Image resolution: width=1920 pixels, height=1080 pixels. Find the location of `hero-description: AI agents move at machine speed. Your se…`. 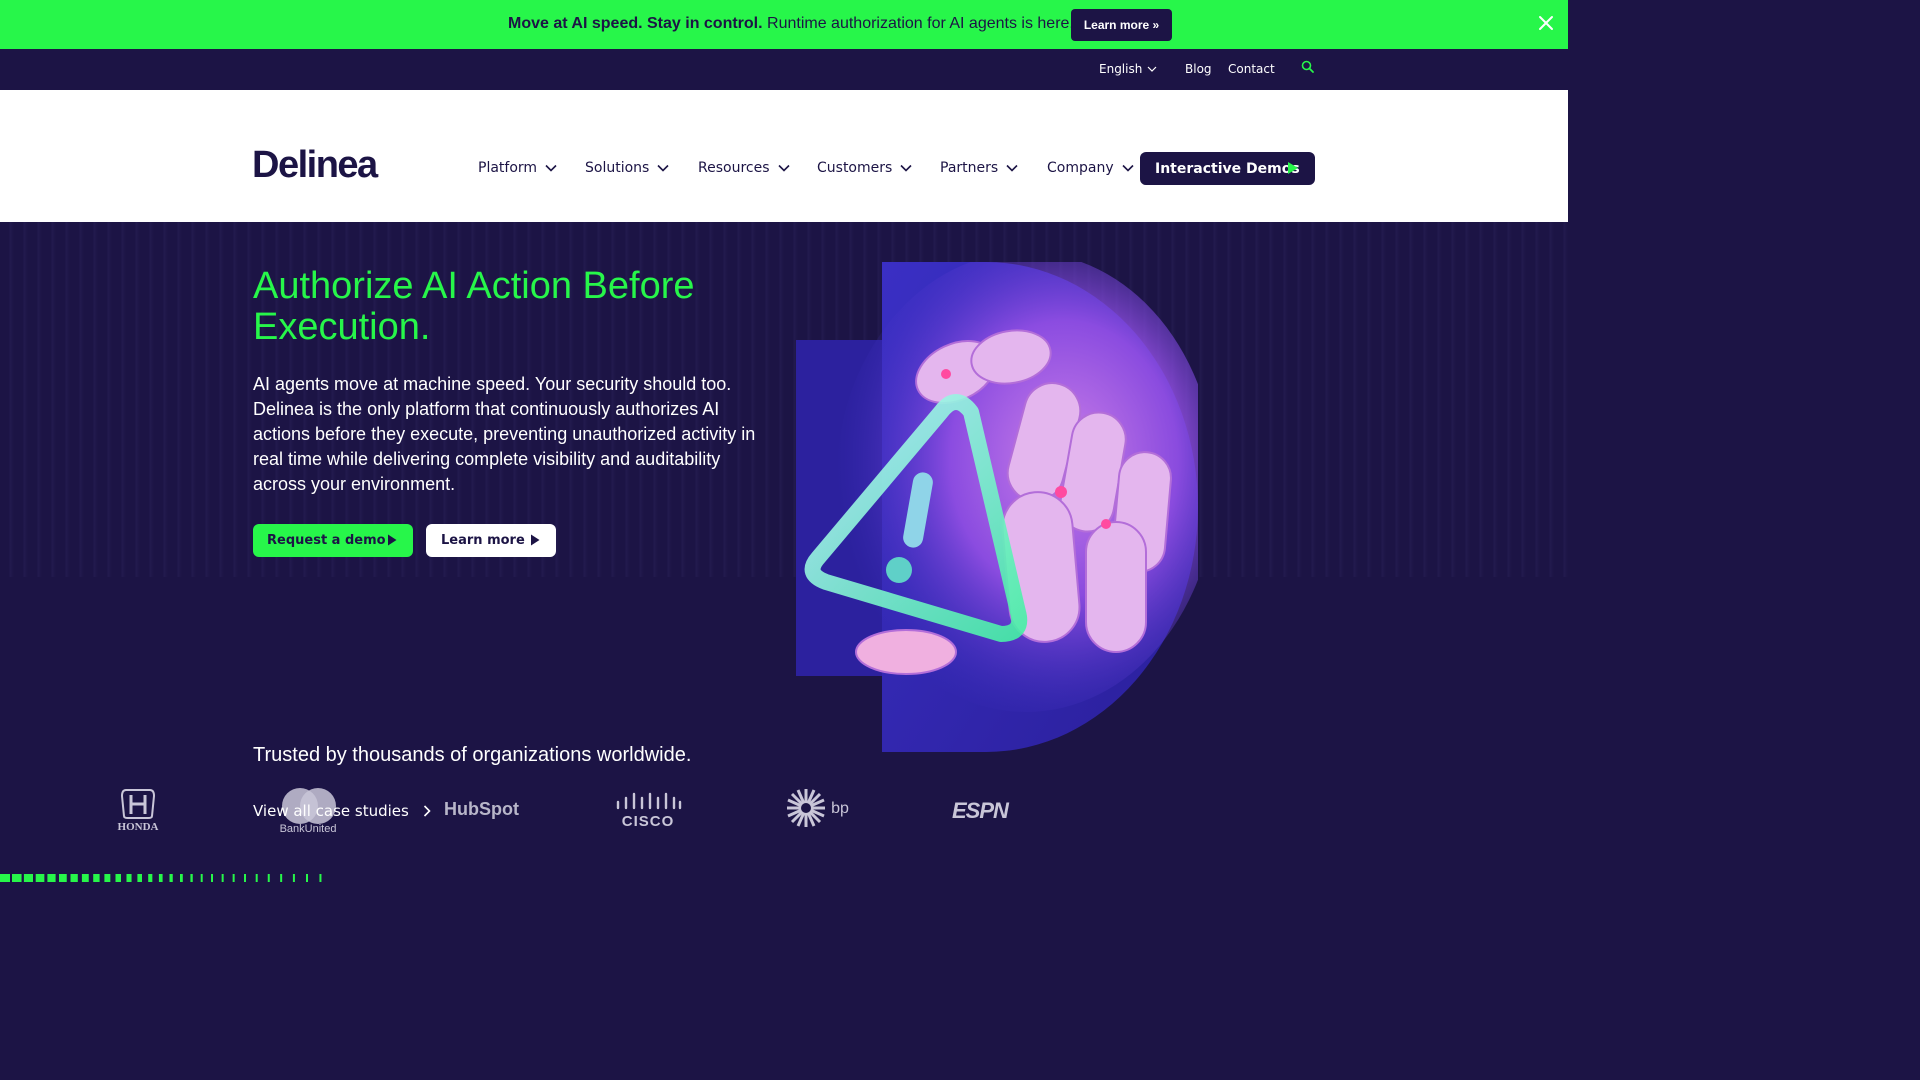

hero-description: AI agents move at machine speed. Your se… is located at coordinates (504, 434).